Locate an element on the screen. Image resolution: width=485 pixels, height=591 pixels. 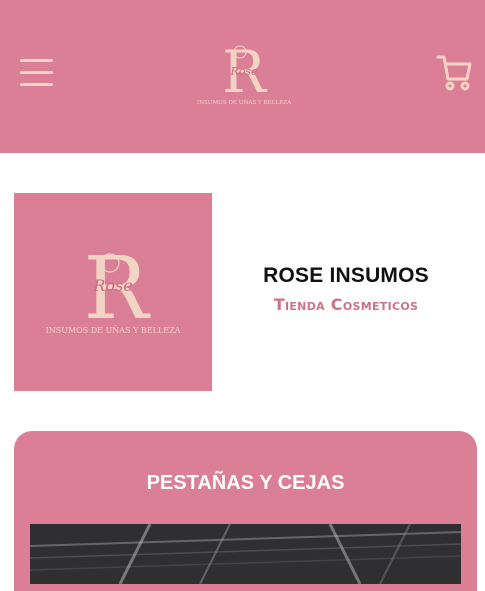
header-logo: R Rose INSUMOS DE UÑAS Y BELLEZA is located at coordinates (244, 73).